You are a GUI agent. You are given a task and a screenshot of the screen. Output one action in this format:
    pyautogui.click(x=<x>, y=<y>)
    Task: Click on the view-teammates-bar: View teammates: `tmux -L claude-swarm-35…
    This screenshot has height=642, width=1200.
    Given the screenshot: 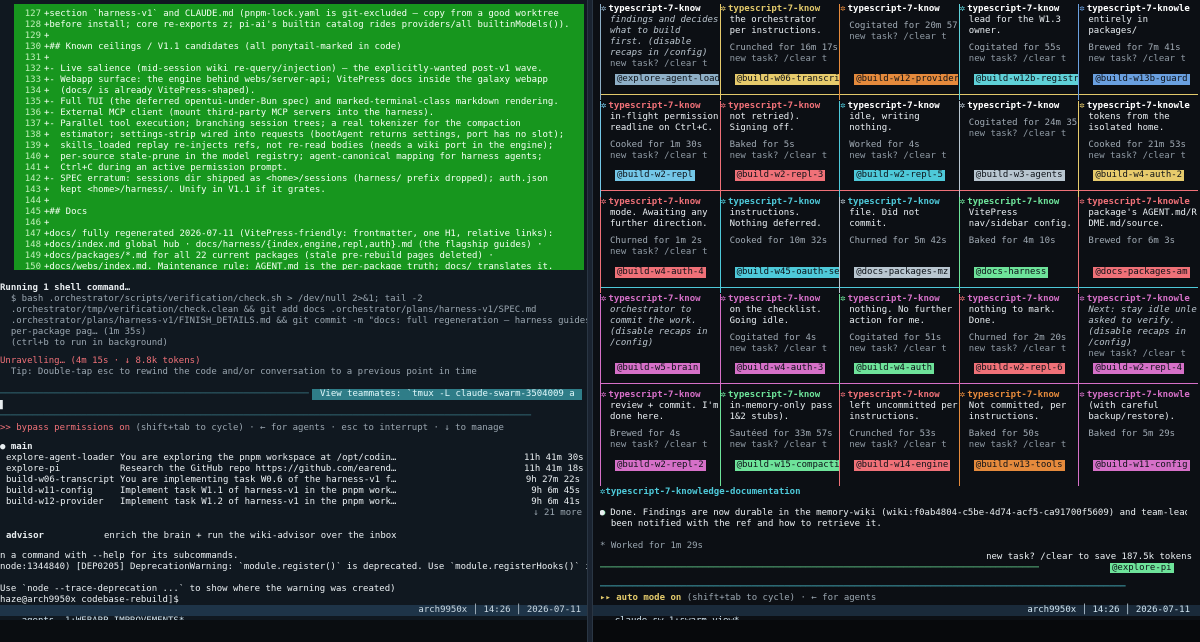 What is the action you would take?
    pyautogui.click(x=447, y=394)
    